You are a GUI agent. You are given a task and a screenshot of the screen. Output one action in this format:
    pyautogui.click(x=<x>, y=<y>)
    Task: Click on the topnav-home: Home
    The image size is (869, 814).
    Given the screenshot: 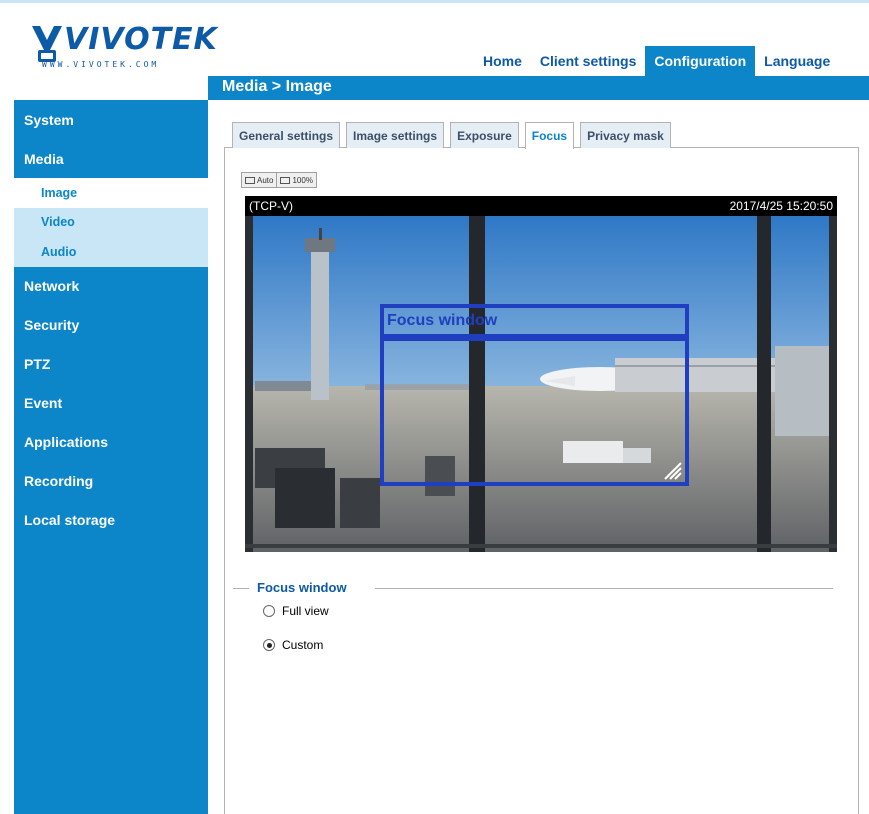 What is the action you would take?
    pyautogui.click(x=502, y=61)
    